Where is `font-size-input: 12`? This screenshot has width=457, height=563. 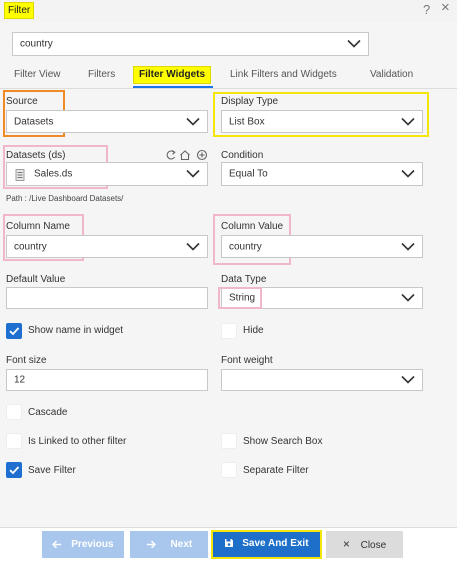
font-size-input: 12 is located at coordinates (107, 380).